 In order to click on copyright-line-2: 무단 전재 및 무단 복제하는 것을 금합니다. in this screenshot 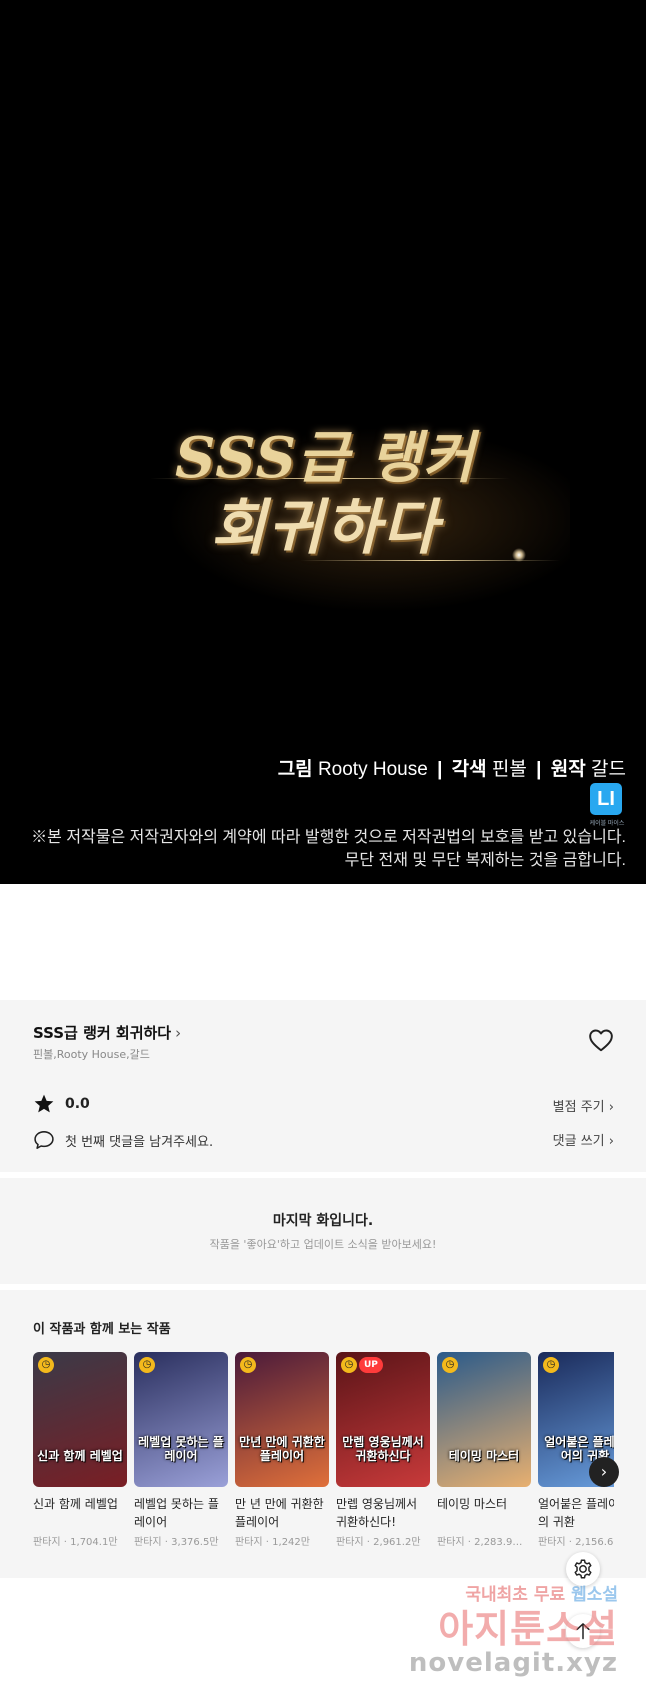, I will do `click(485, 860)`.